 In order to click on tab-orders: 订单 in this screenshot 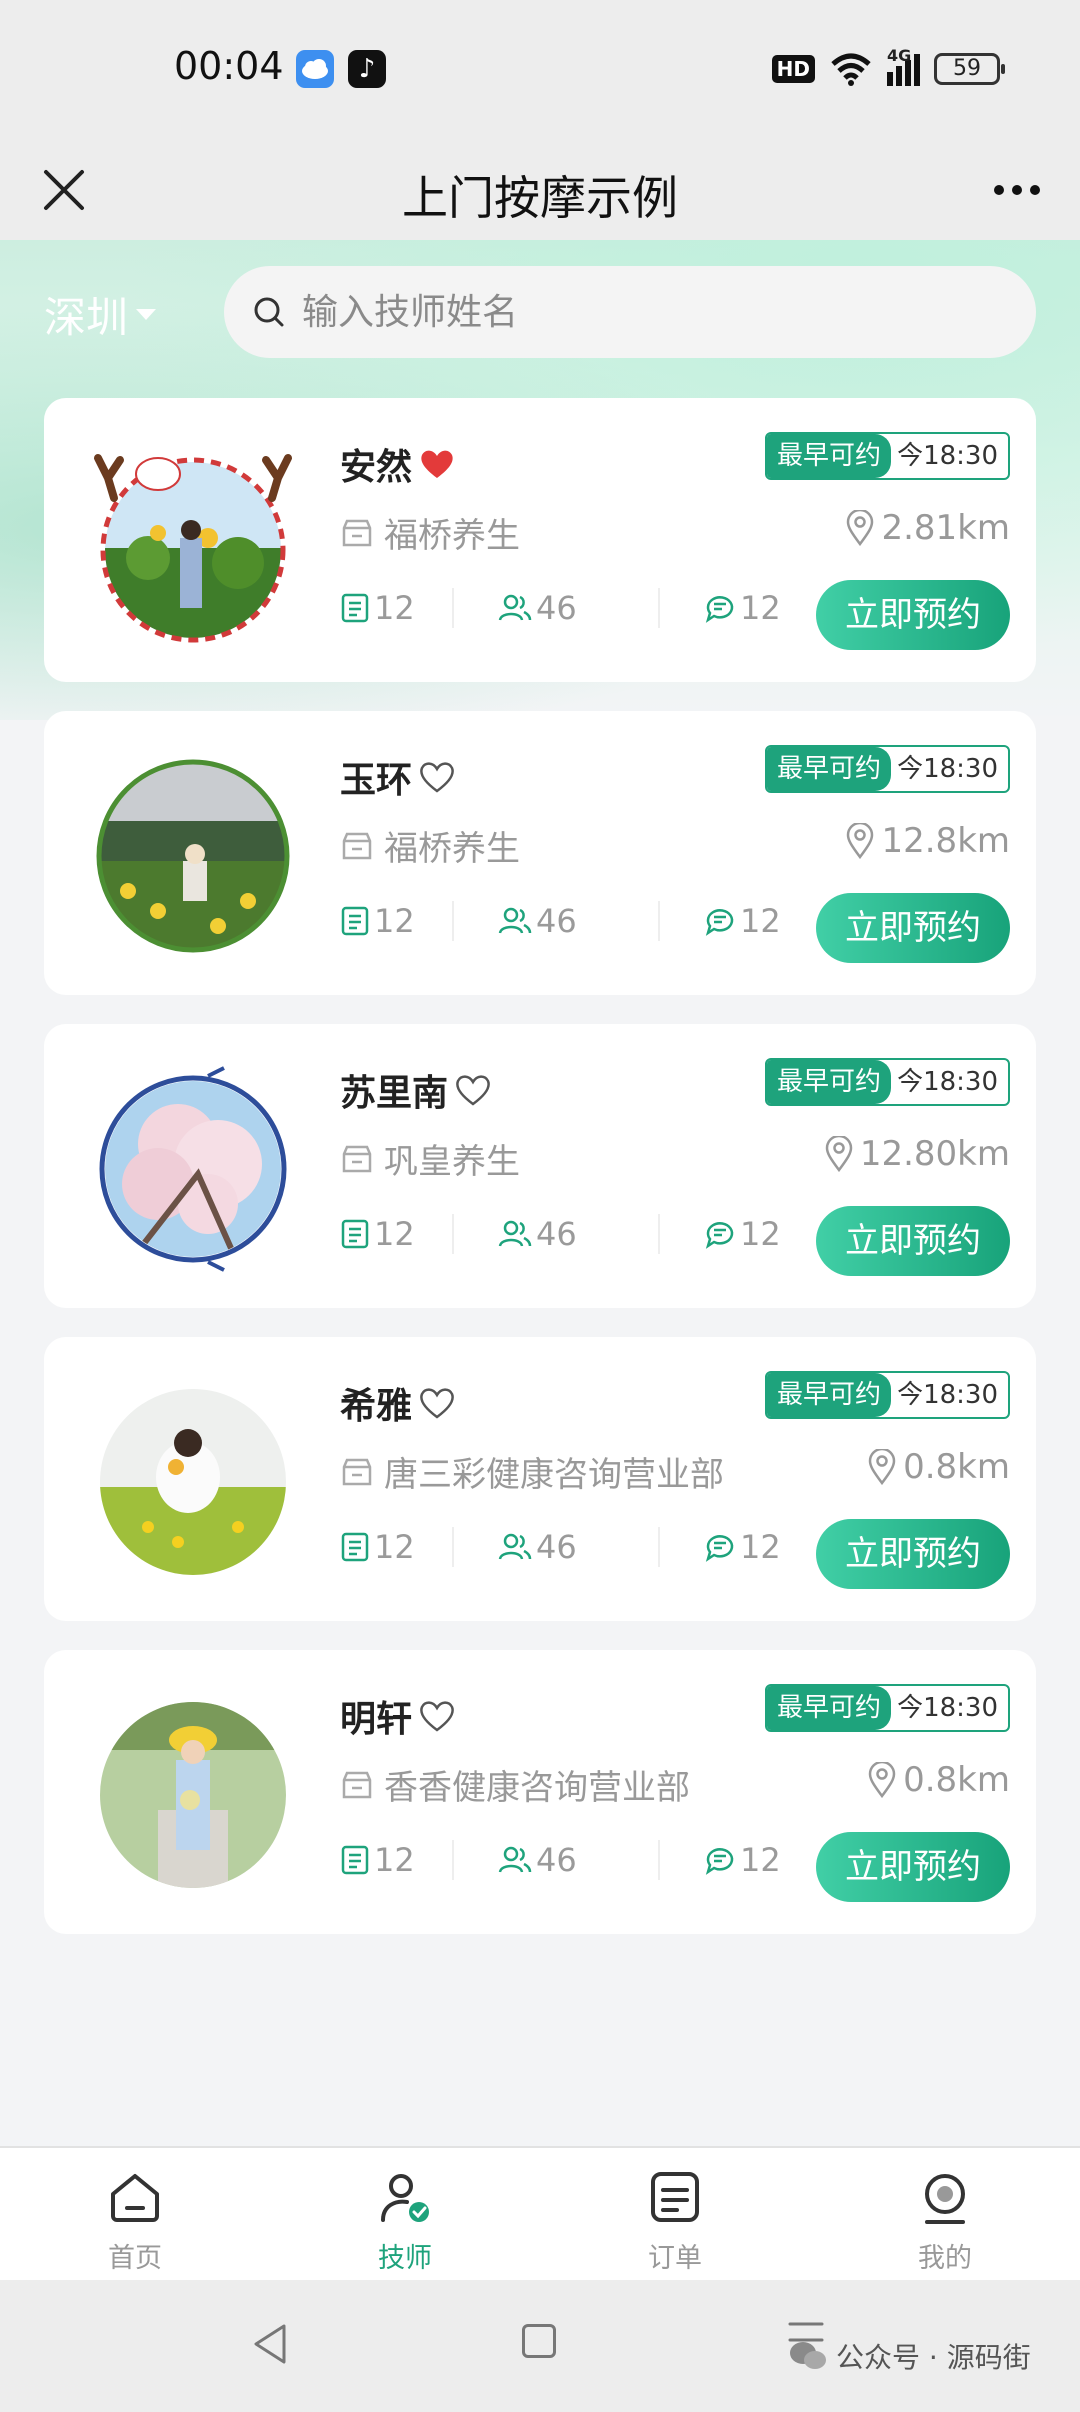, I will do `click(675, 2214)`.